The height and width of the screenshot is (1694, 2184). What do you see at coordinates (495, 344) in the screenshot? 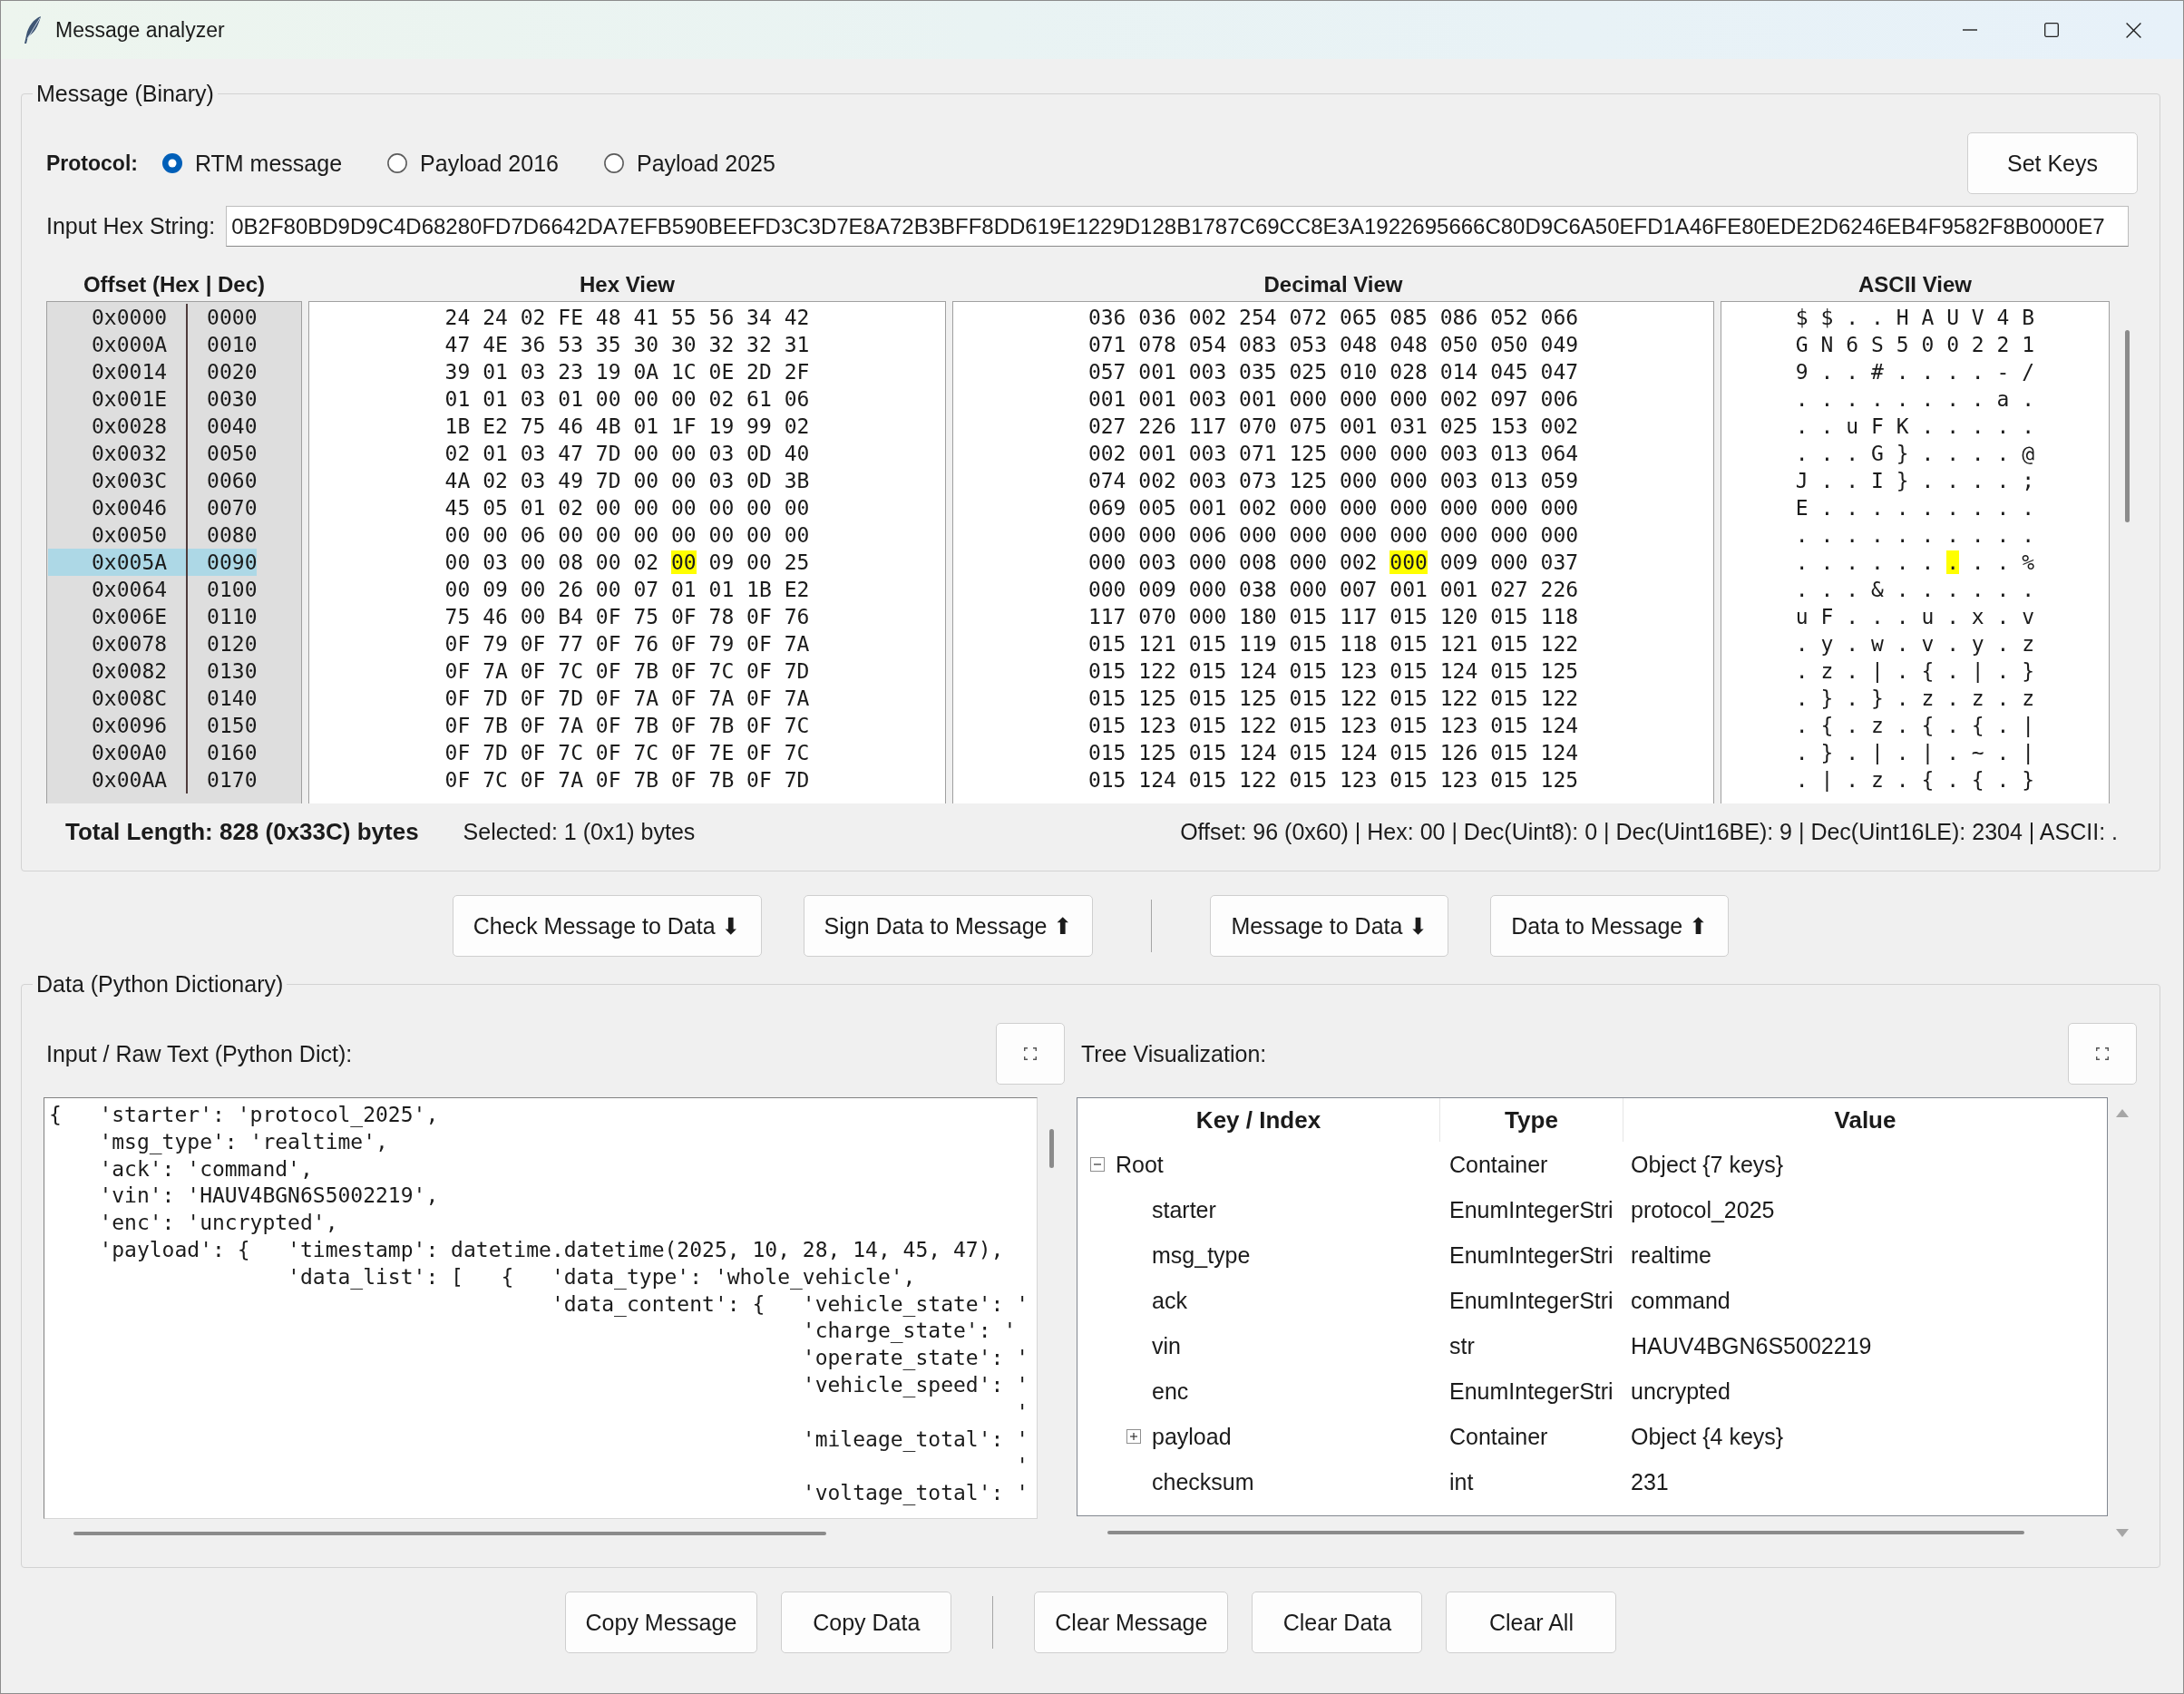
I see `hex-byte: 4E` at bounding box center [495, 344].